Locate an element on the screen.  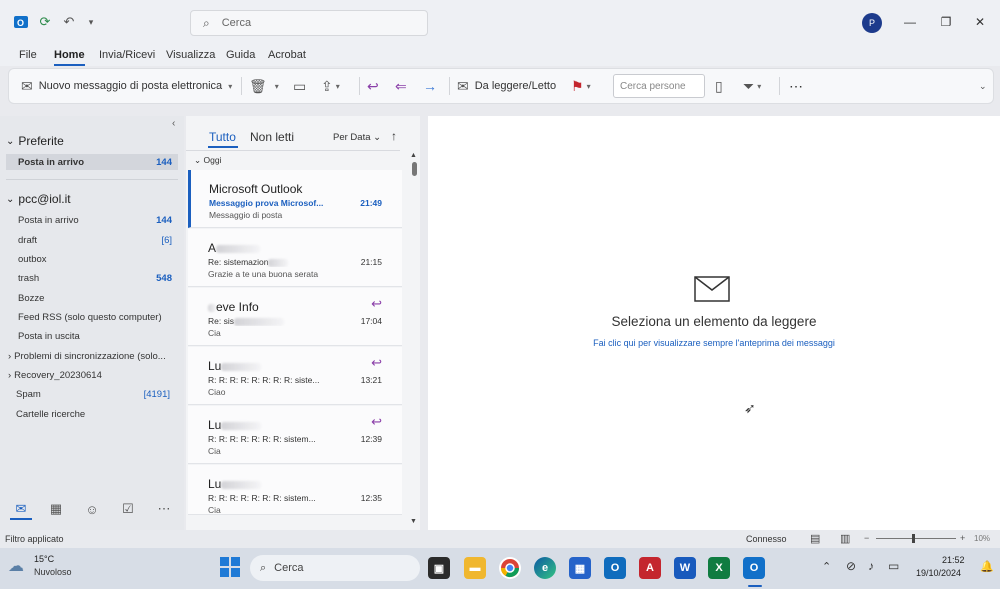
delete-button: 🗑 ▾ is located at coordinates (264, 86).